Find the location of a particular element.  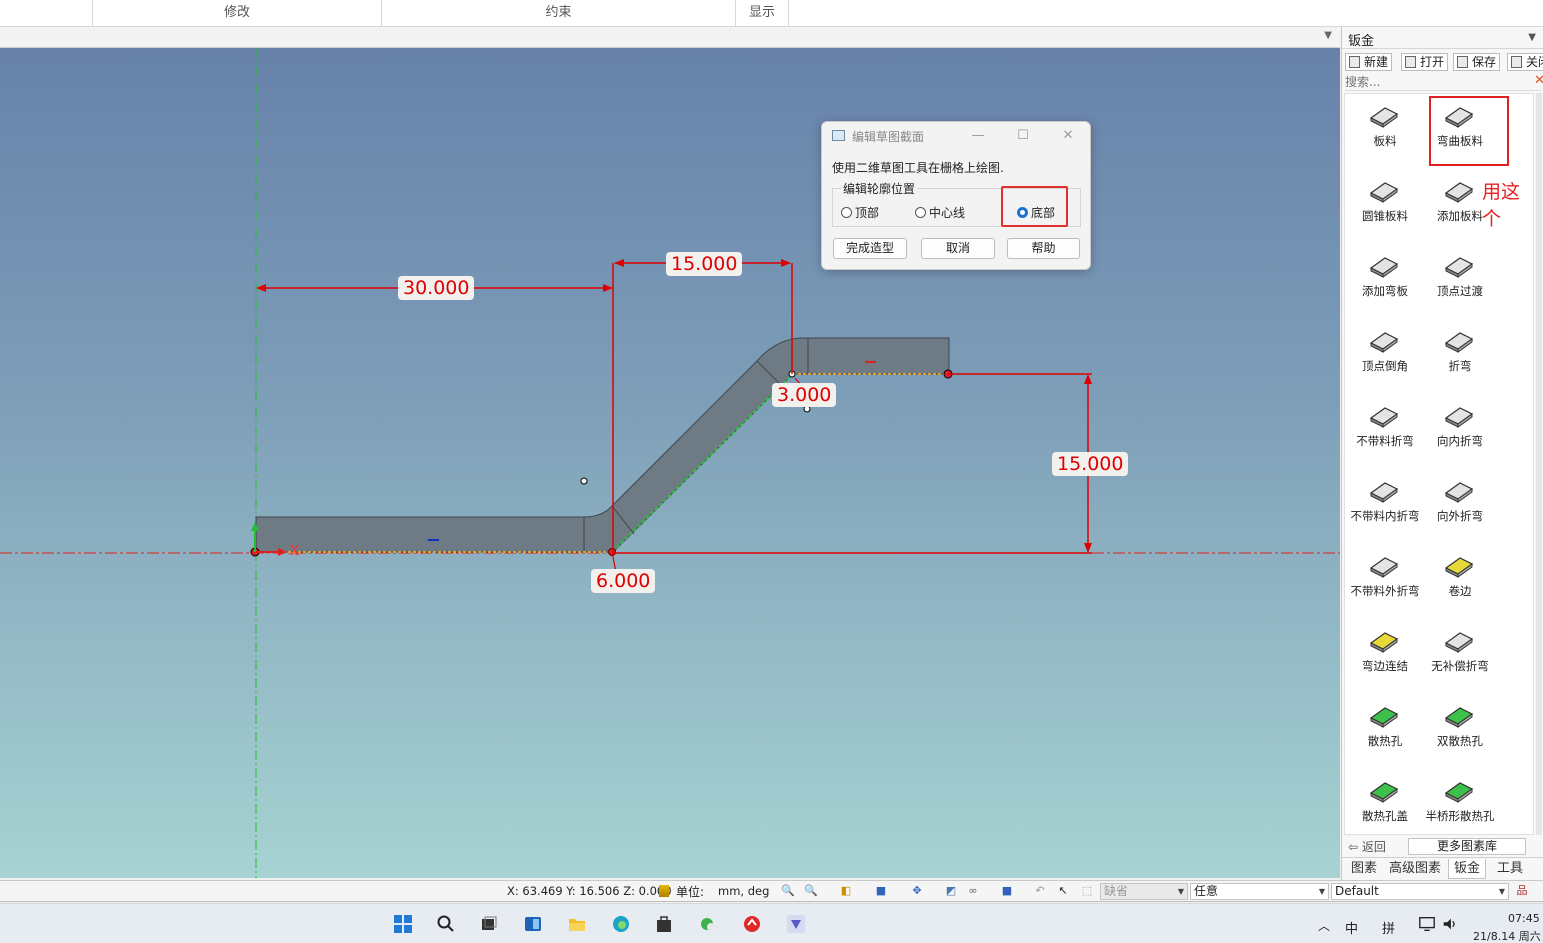

clock-date: 21/8.14 周六 is located at coordinates (1507, 935).